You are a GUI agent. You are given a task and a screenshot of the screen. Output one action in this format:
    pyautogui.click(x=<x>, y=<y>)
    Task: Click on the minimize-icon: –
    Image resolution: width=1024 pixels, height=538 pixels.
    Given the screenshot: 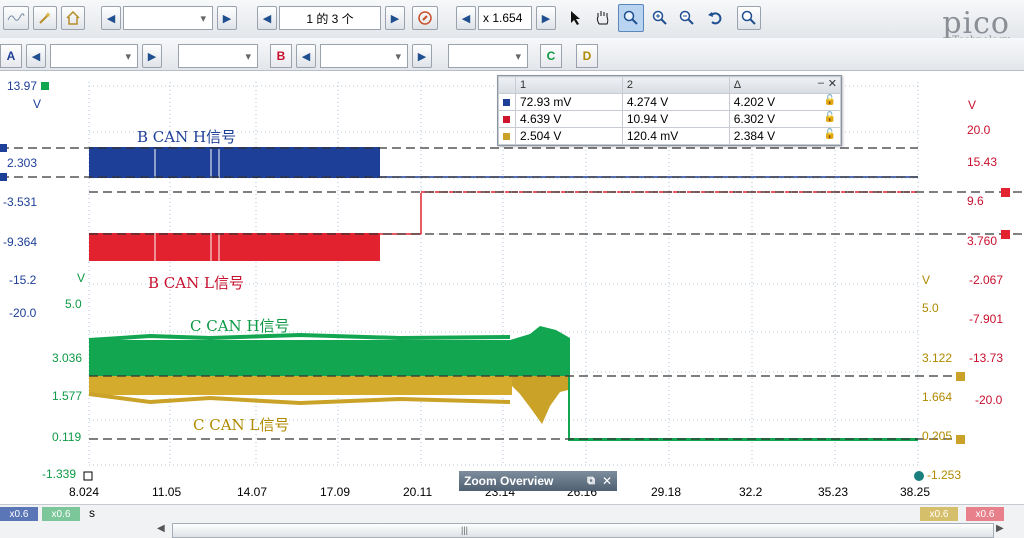 What is the action you would take?
    pyautogui.click(x=821, y=83)
    